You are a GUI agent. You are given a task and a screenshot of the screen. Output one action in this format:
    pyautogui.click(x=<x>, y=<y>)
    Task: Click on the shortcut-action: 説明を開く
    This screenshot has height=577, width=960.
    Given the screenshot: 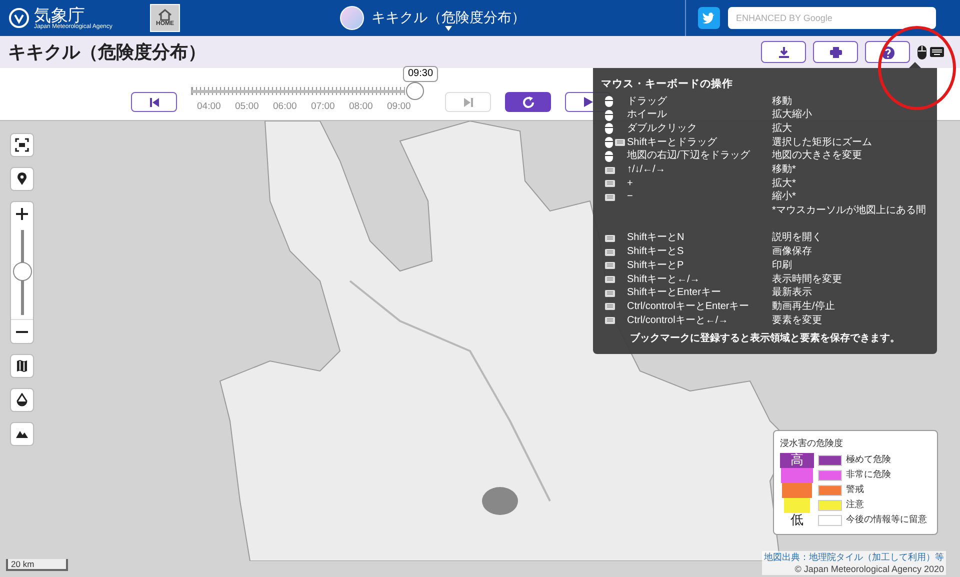 What is the action you would take?
    pyautogui.click(x=797, y=238)
    